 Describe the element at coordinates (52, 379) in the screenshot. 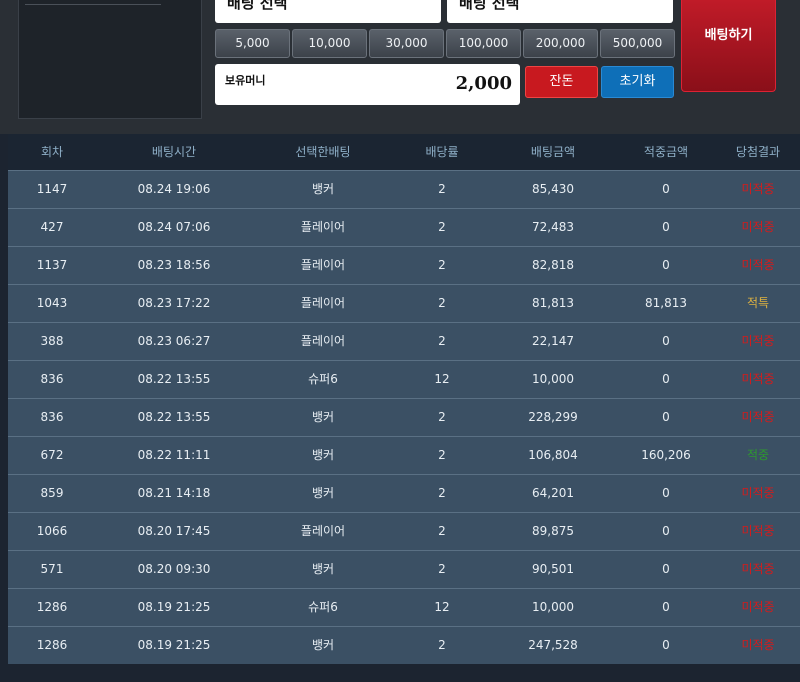

I see `cell-round: 836` at that location.